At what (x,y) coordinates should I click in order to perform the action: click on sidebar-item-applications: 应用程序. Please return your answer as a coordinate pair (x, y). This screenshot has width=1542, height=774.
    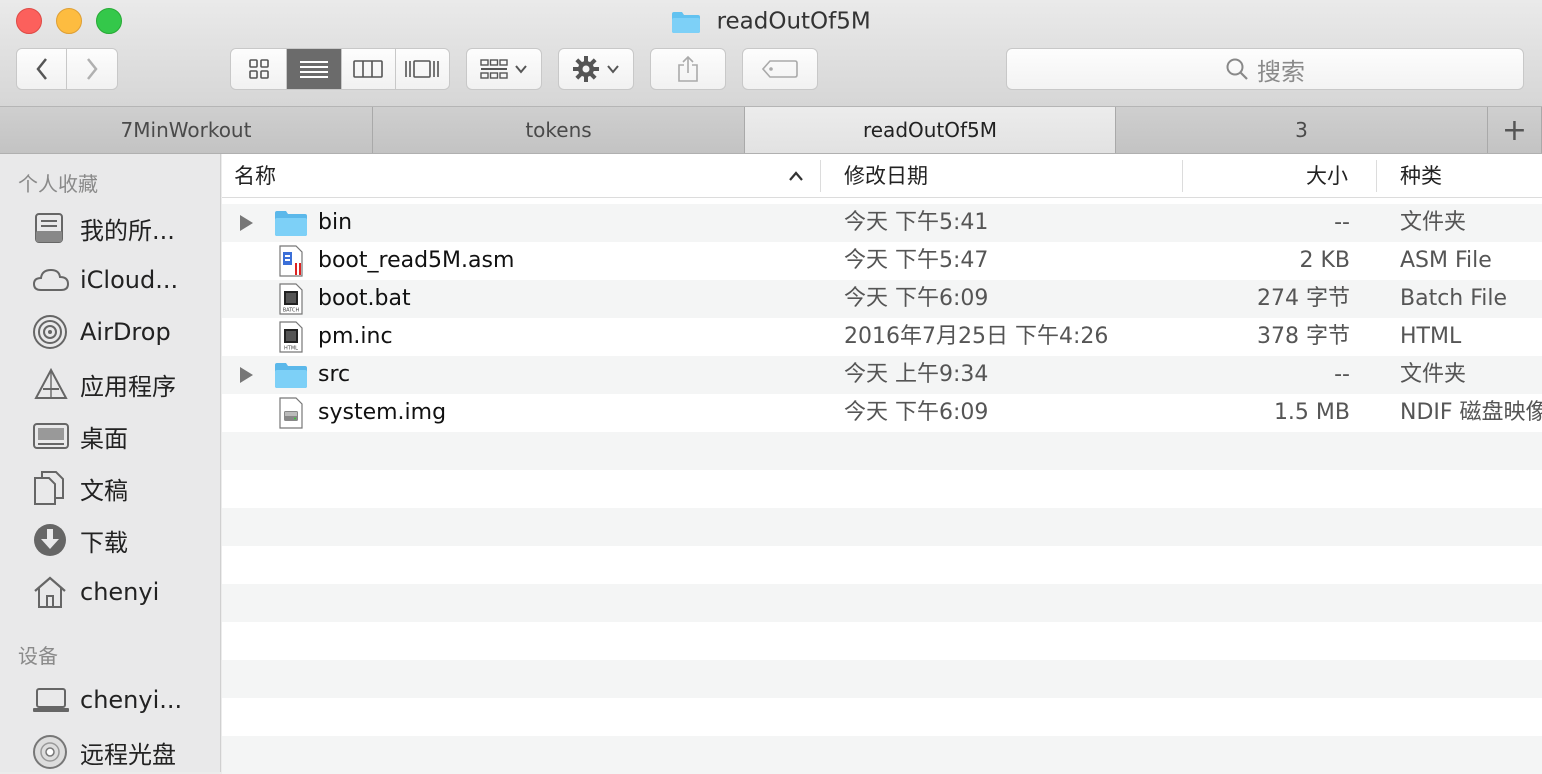
    Looking at the image, I should click on (110, 384).